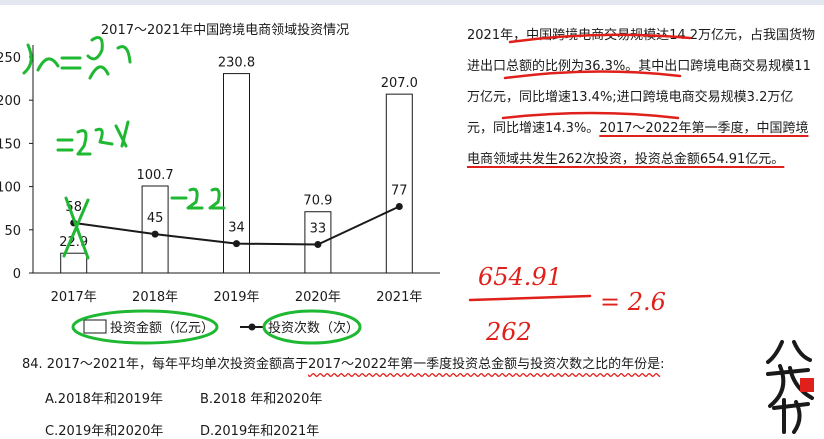 The image size is (824, 439). I want to click on option-c: C.2019年和2020年, so click(104, 429).